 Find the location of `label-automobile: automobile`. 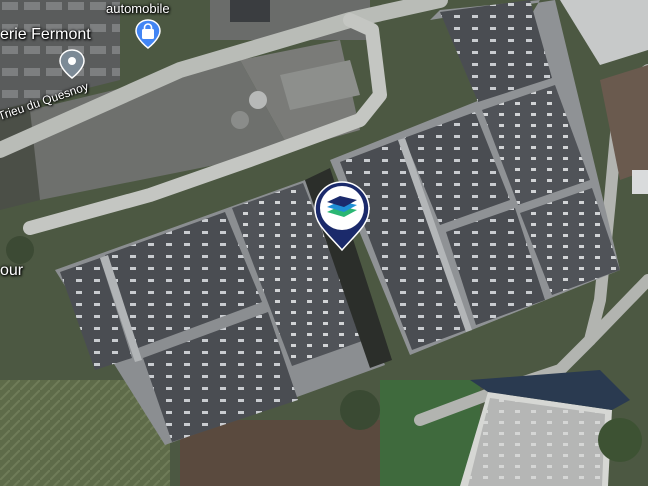

label-automobile: automobile is located at coordinates (138, 8).